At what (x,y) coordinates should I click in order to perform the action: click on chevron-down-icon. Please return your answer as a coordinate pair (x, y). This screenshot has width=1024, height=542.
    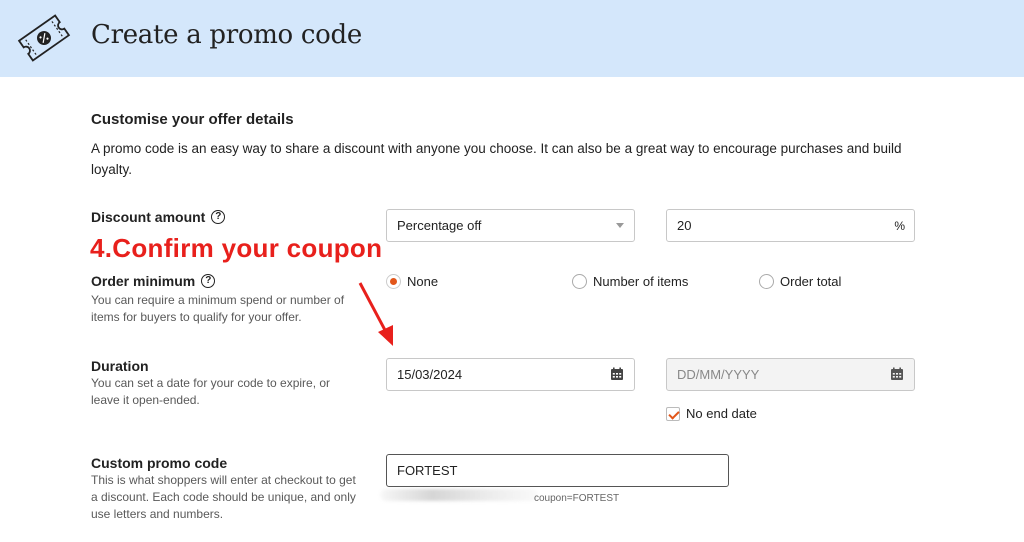
    Looking at the image, I should click on (620, 225).